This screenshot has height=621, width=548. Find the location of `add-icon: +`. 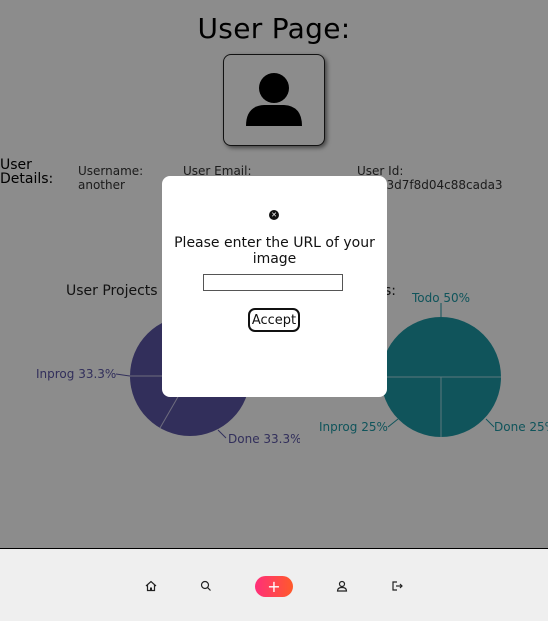

add-icon: + is located at coordinates (274, 586).